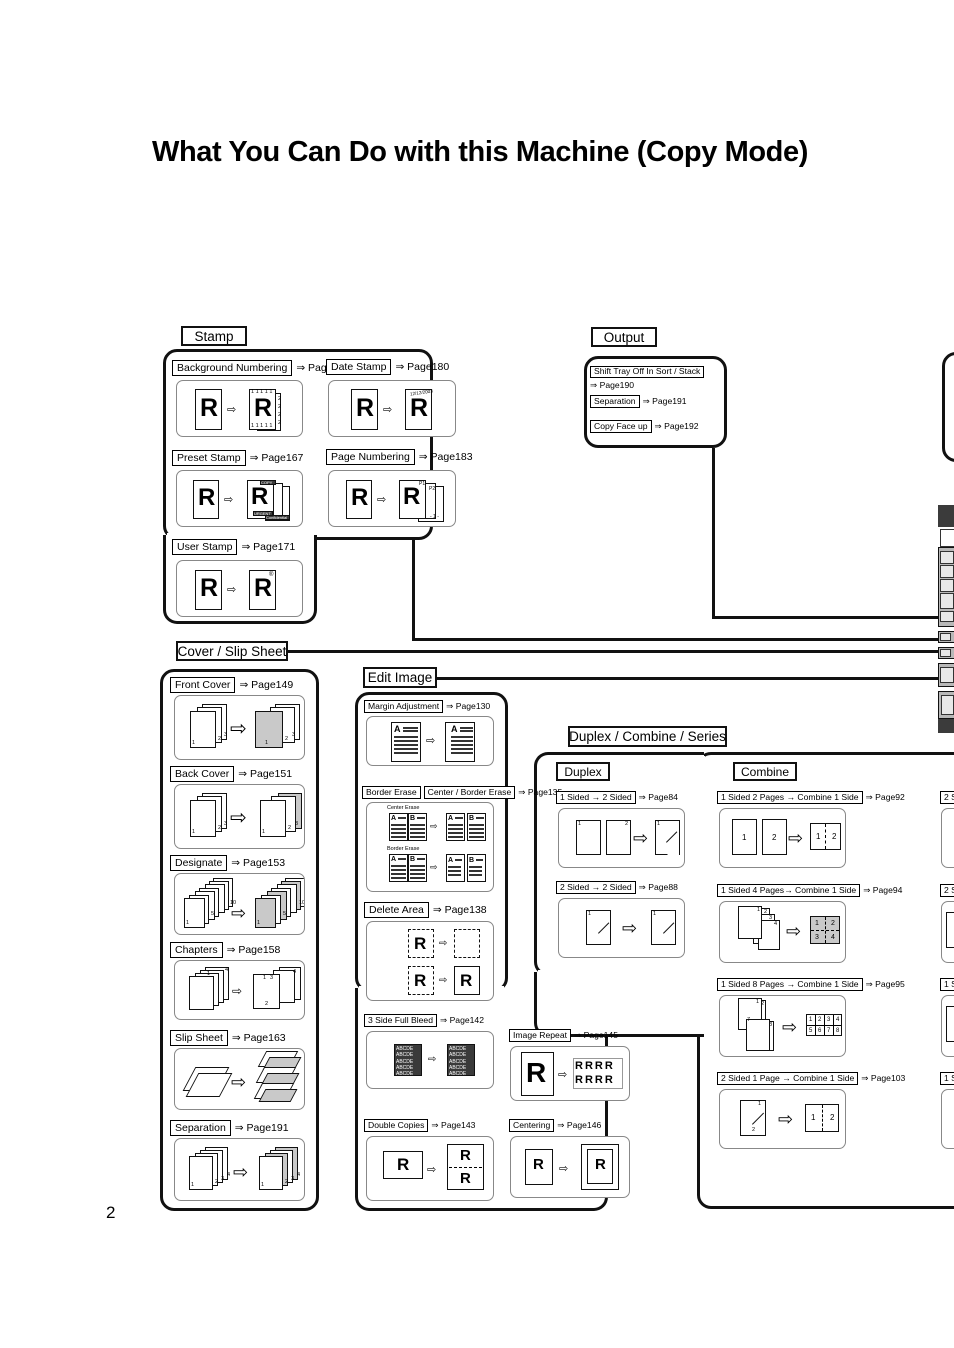 The image size is (954, 1348). Describe the element at coordinates (468, 705) in the screenshot. I see `item-page-ref: ⇒ Page130` at that location.